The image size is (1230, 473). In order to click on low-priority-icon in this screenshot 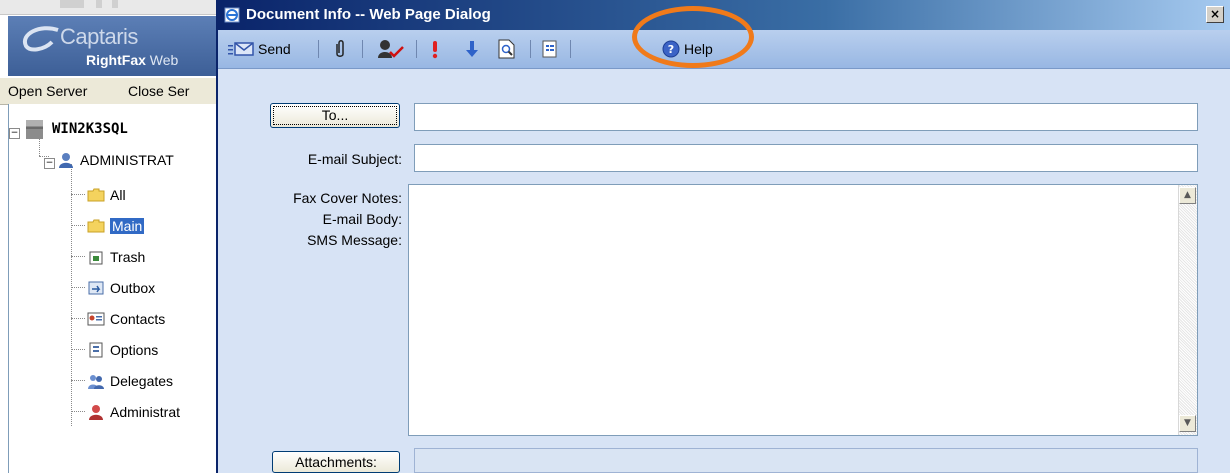, I will do `click(472, 49)`.